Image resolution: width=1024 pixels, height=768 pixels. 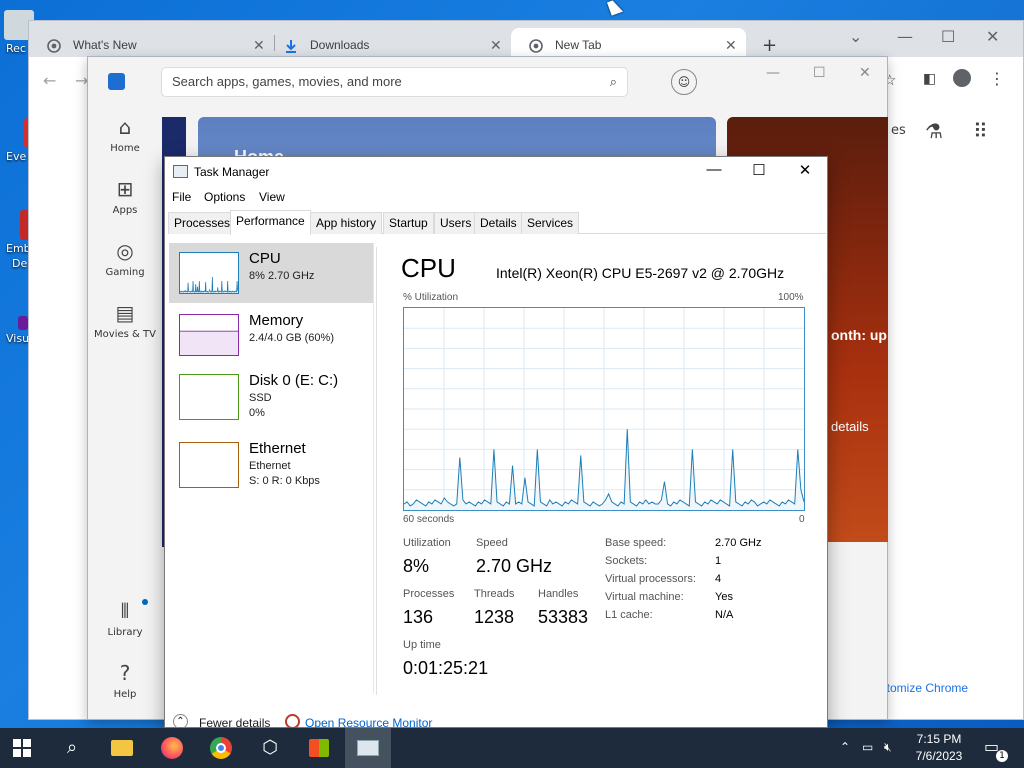 I want to click on nav-home: ⌂ Home, so click(x=125, y=134).